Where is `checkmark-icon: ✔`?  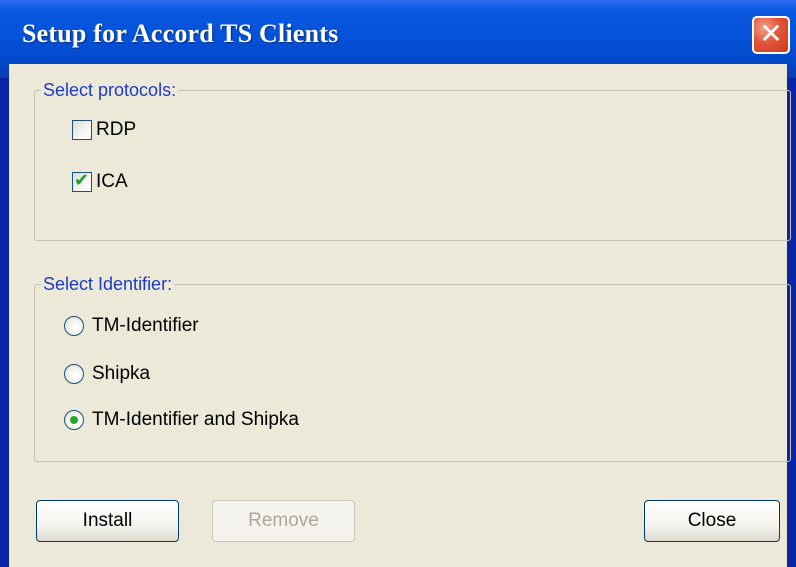 checkmark-icon: ✔ is located at coordinates (82, 180).